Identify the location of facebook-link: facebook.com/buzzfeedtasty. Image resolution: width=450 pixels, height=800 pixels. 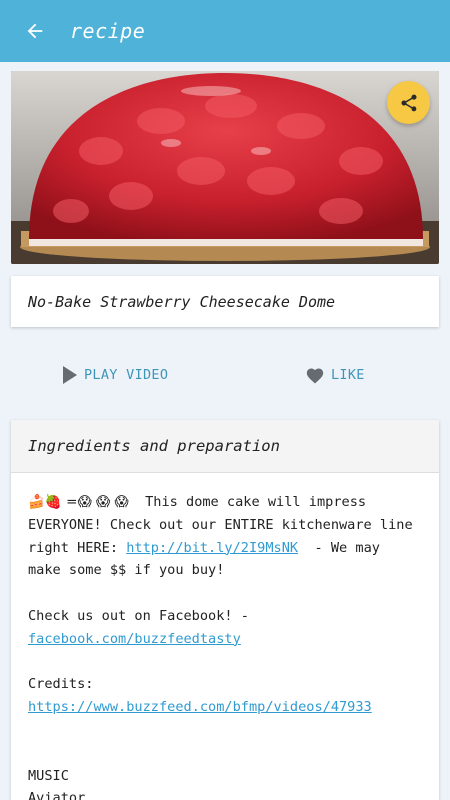
(134, 639).